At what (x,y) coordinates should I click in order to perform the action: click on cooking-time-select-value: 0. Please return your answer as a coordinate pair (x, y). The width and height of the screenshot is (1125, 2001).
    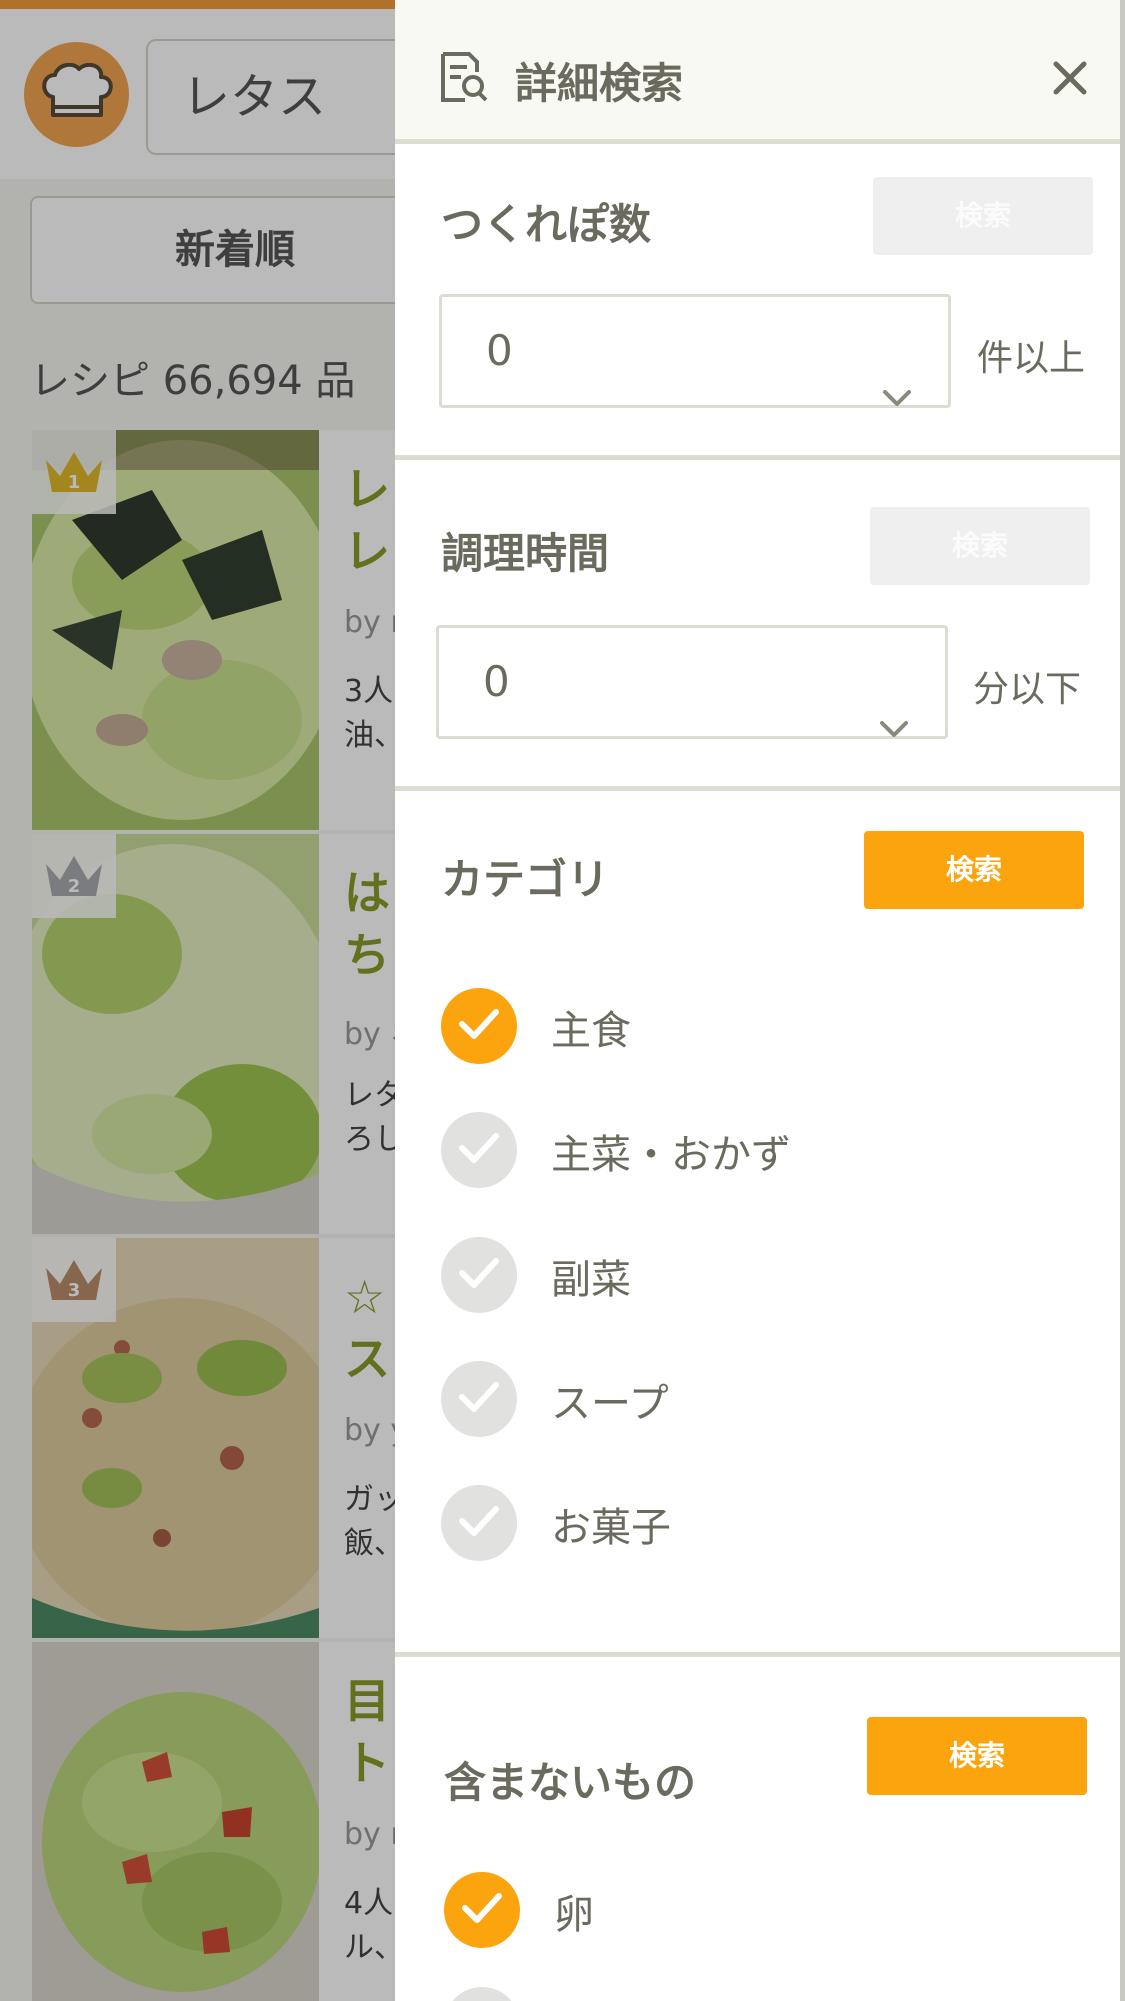
    Looking at the image, I should click on (496, 681).